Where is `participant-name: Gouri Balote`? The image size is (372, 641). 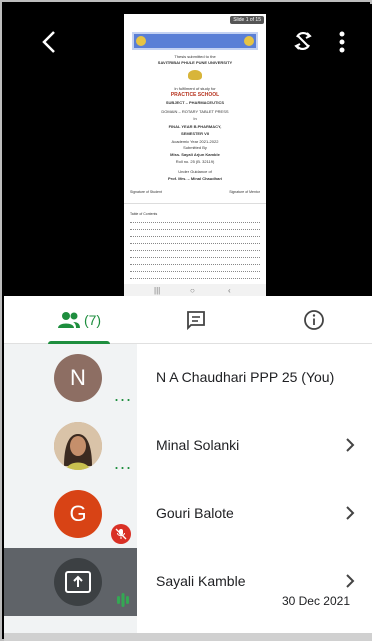
participant-name: Gouri Balote is located at coordinates (195, 513).